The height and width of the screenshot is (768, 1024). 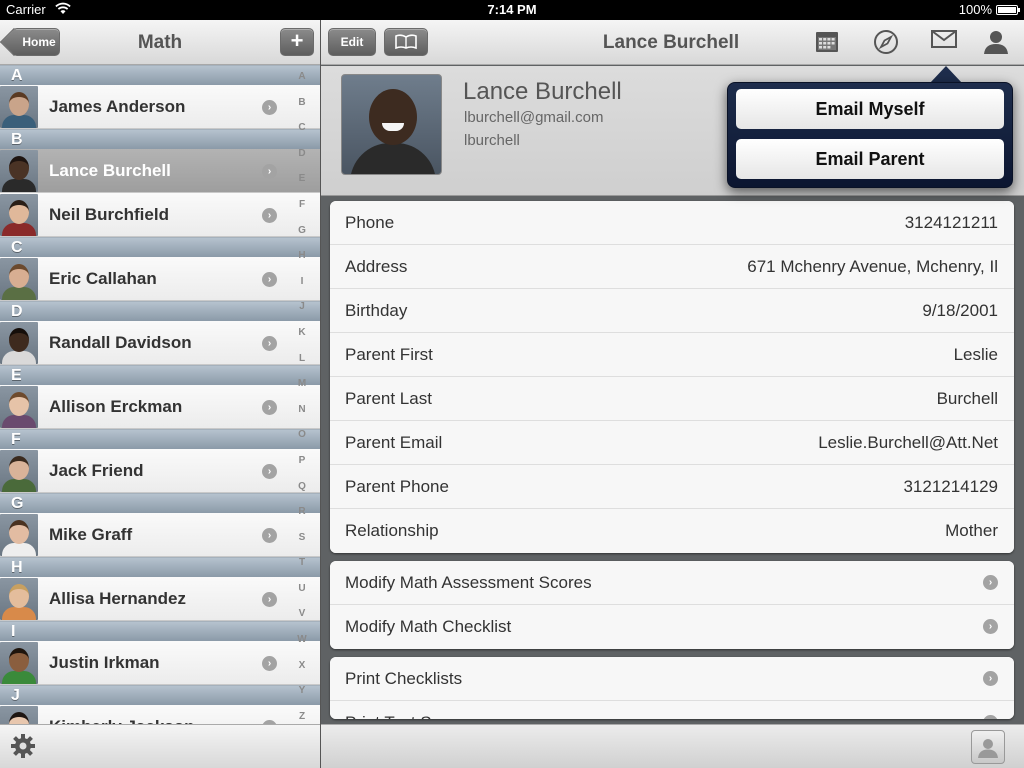 I want to click on index-letter: B, so click(x=302, y=110).